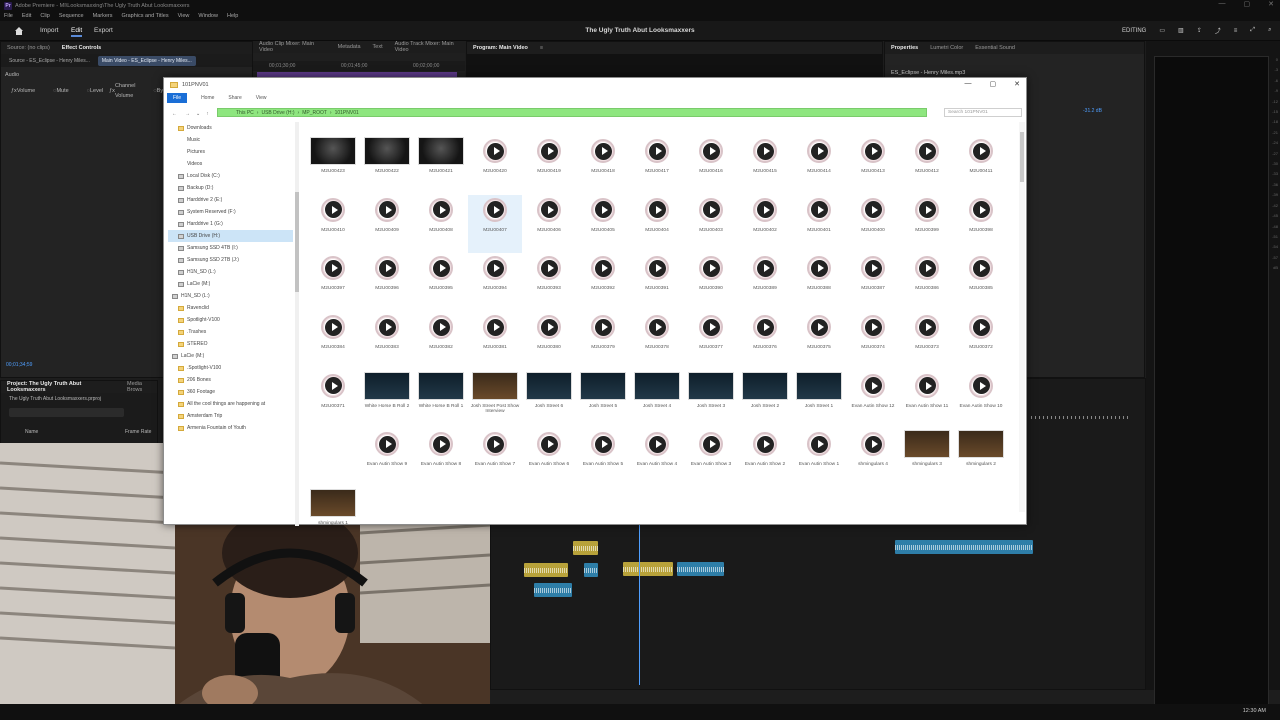 This screenshot has height=720, width=1280. What do you see at coordinates (430, 47) in the screenshot?
I see `tab-audio-track-mixer: Audio Track Mixer: Main Video` at bounding box center [430, 47].